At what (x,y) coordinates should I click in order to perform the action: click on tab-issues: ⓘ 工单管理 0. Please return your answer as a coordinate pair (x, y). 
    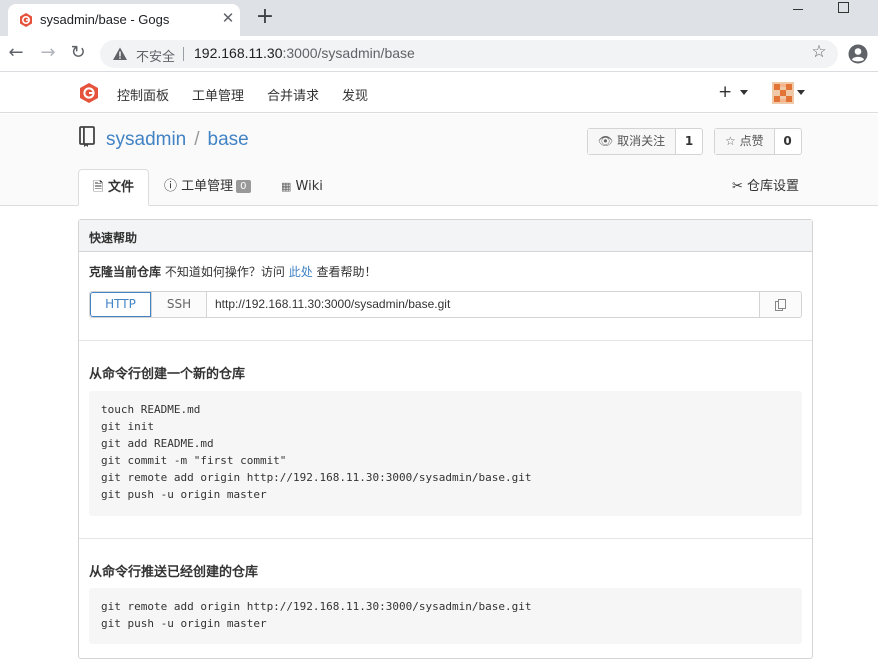
    Looking at the image, I should click on (207, 187).